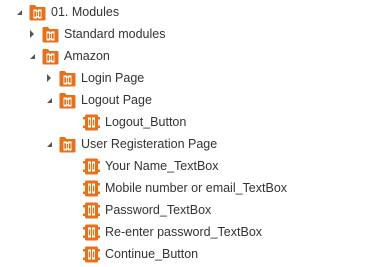  I want to click on tree-item-label: Logout Page, so click(116, 100).